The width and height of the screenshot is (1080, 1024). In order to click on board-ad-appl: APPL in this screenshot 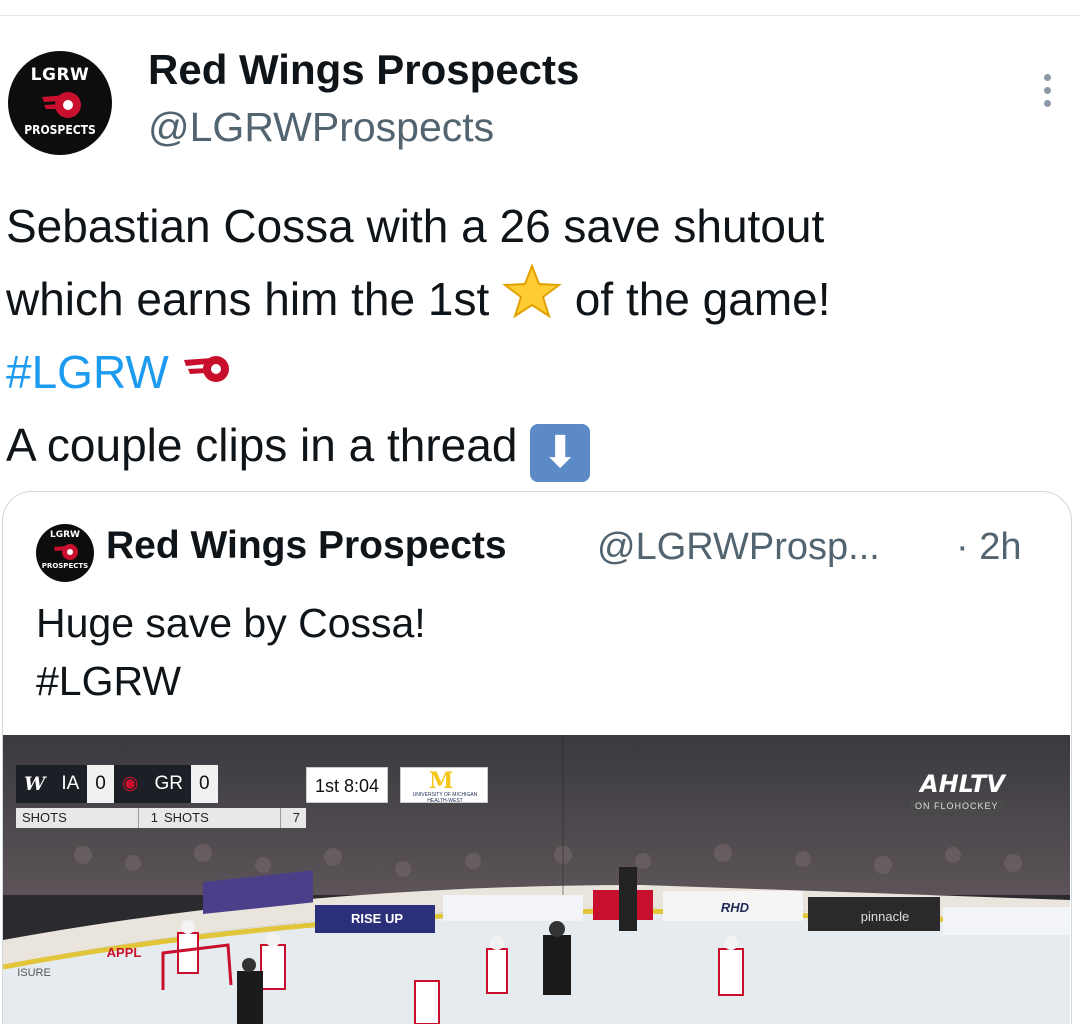, I will do `click(124, 952)`.